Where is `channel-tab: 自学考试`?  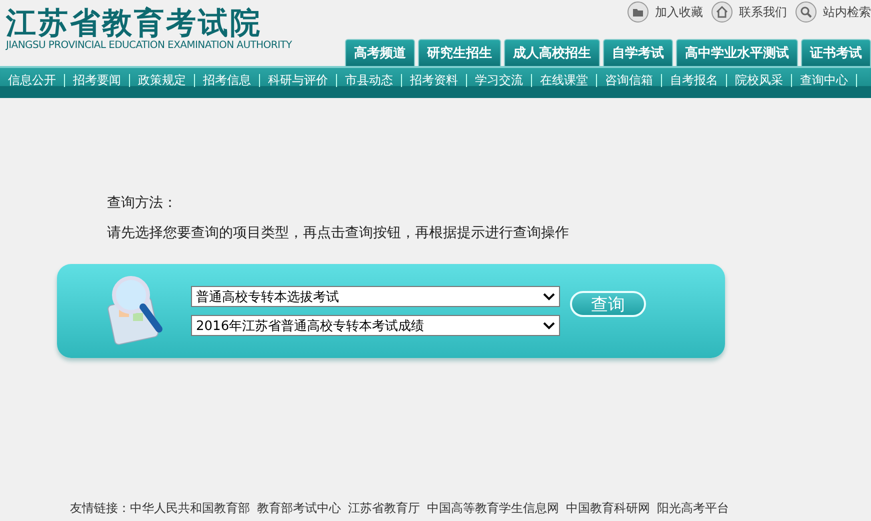
channel-tab: 自学考试 is located at coordinates (638, 52).